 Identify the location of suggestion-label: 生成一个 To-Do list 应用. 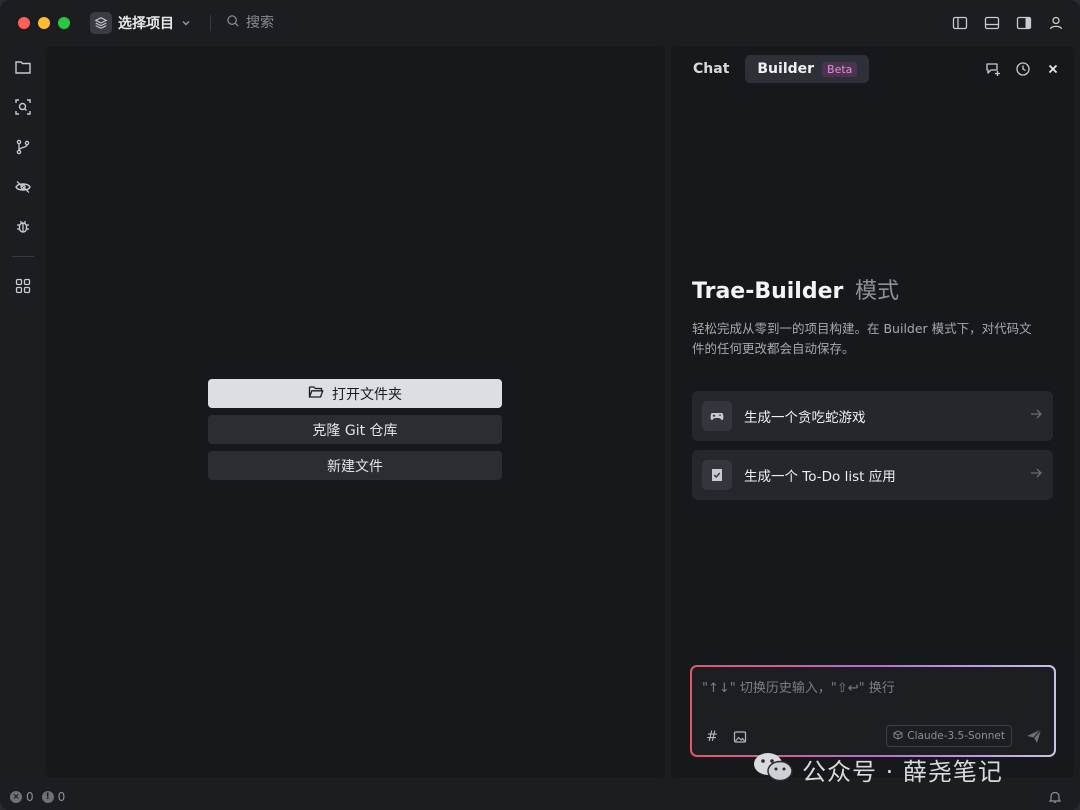
(820, 477).